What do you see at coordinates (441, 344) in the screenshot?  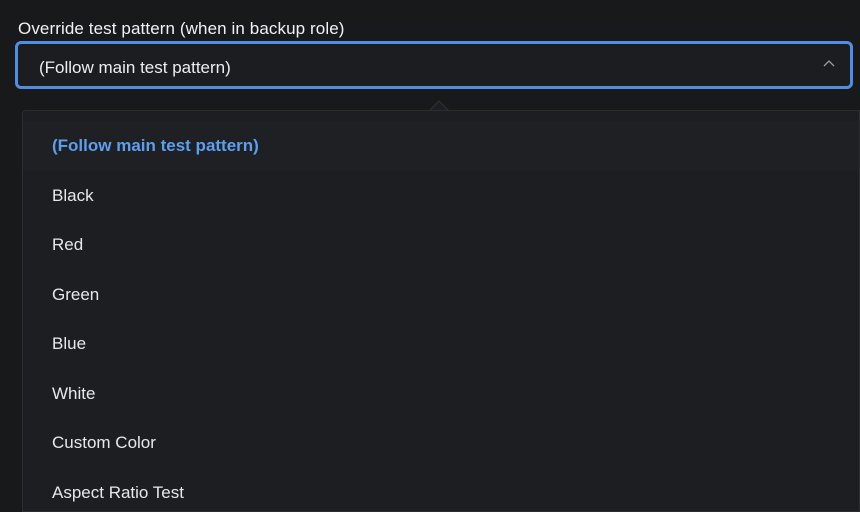 I see `option-blue: Blue` at bounding box center [441, 344].